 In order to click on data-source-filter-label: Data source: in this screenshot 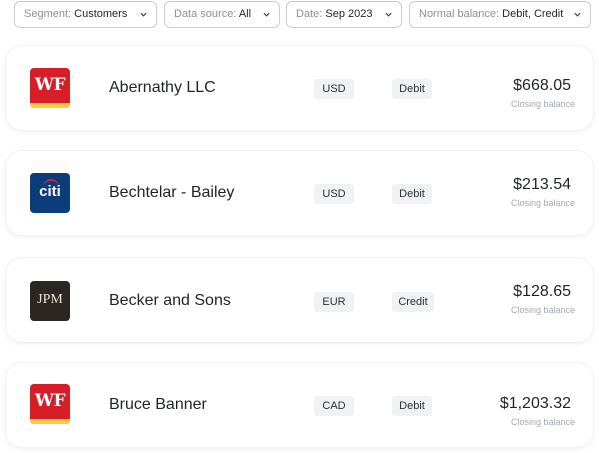, I will do `click(205, 14)`.